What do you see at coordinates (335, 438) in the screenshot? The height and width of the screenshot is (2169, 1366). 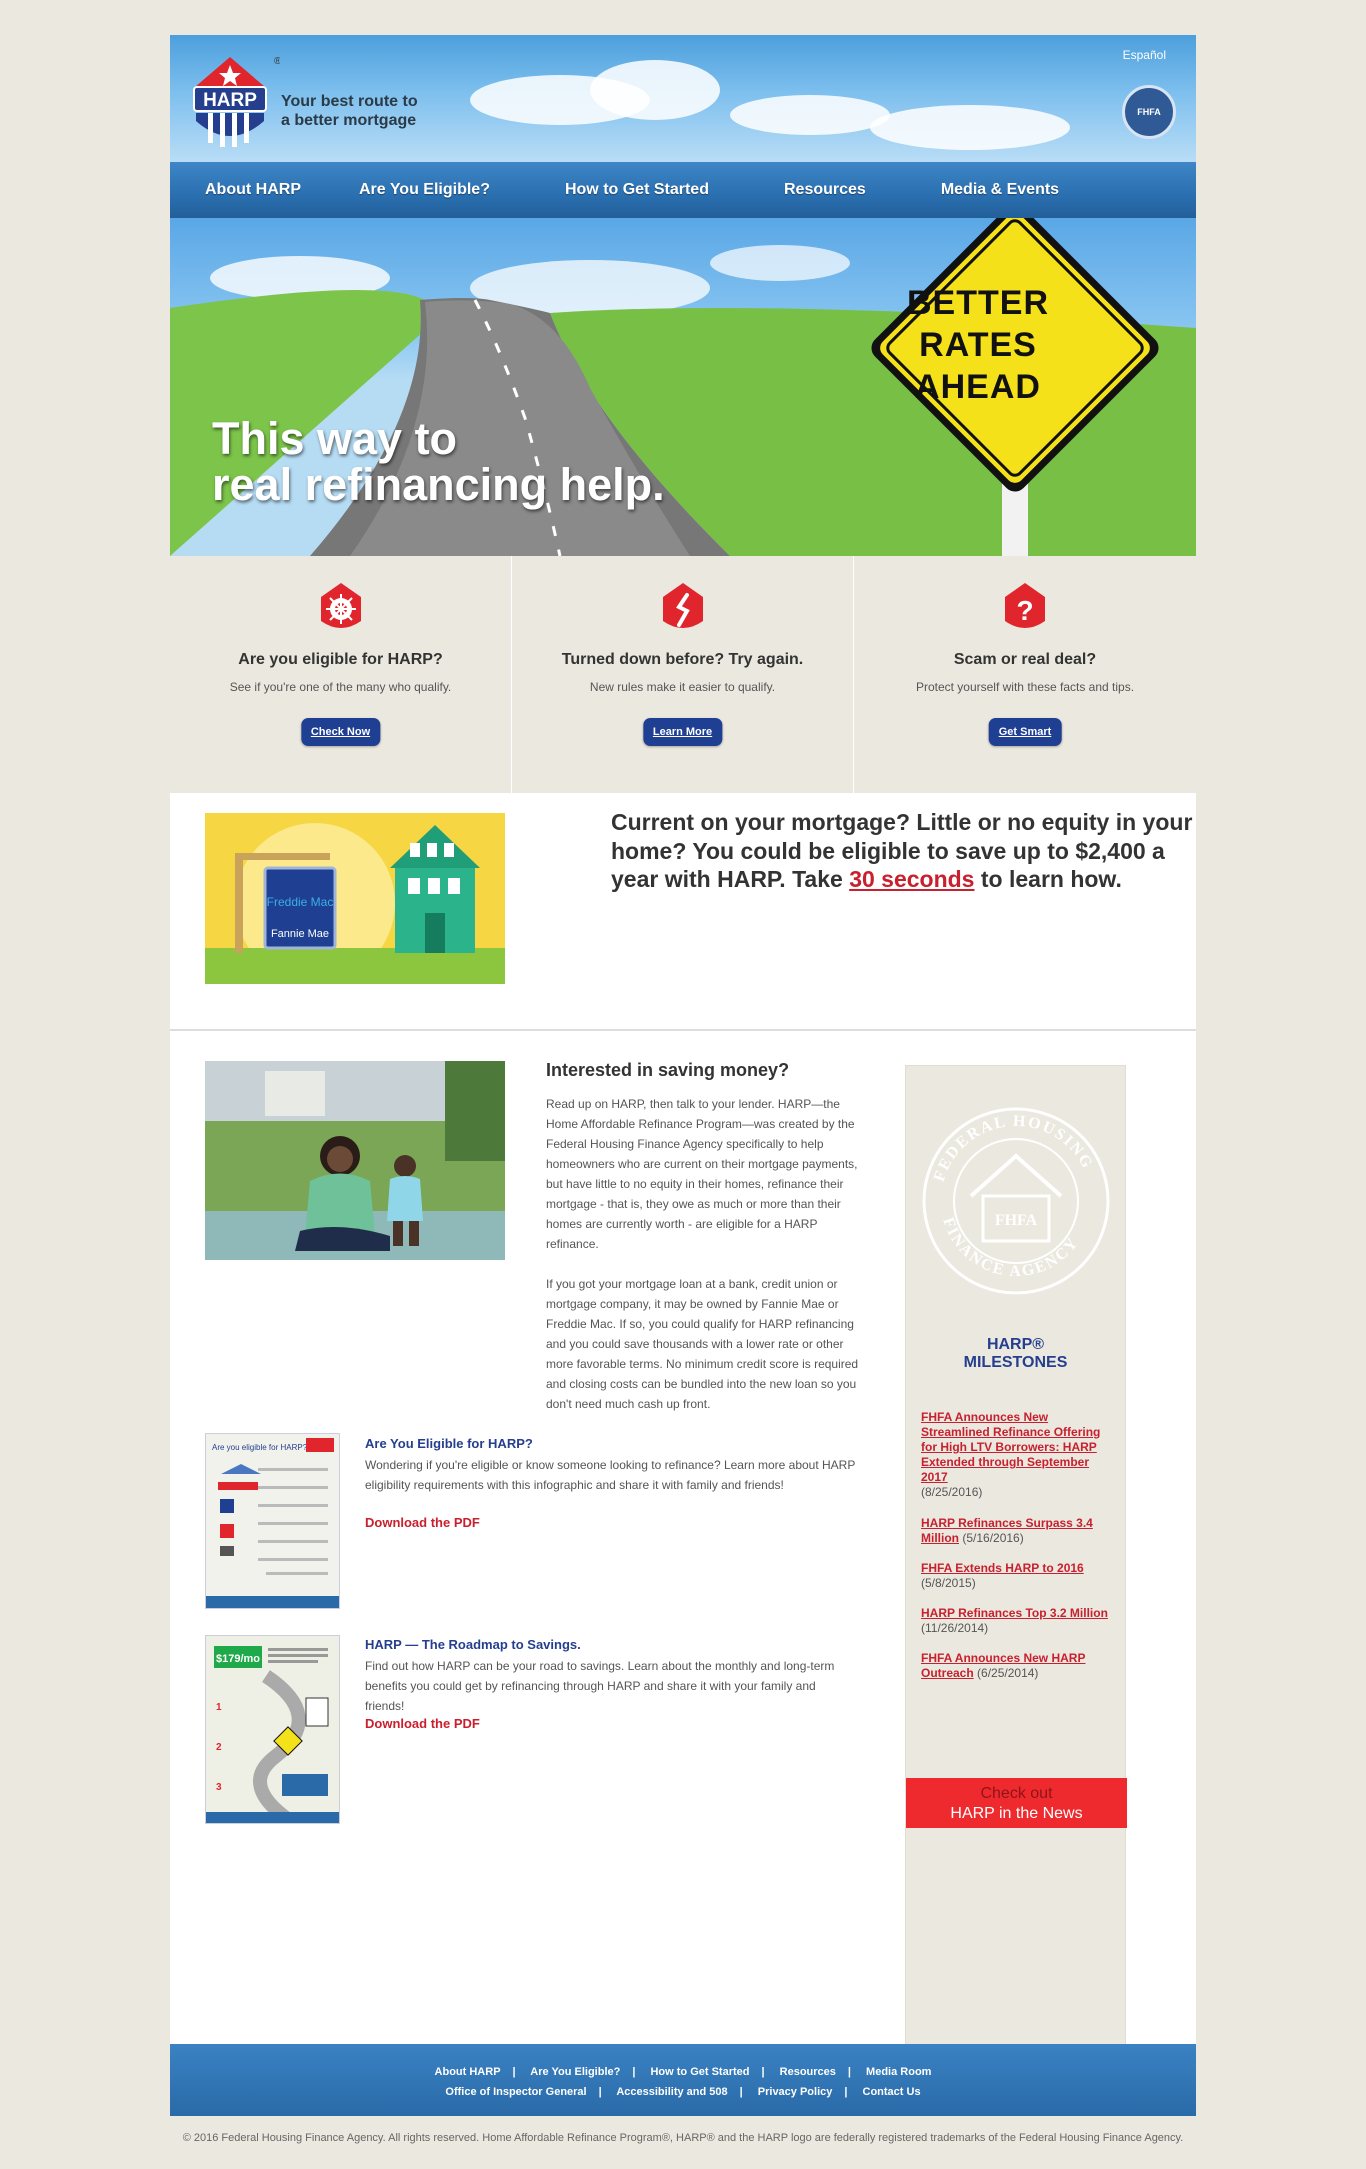 I see `hero-headline-line1: This way to` at bounding box center [335, 438].